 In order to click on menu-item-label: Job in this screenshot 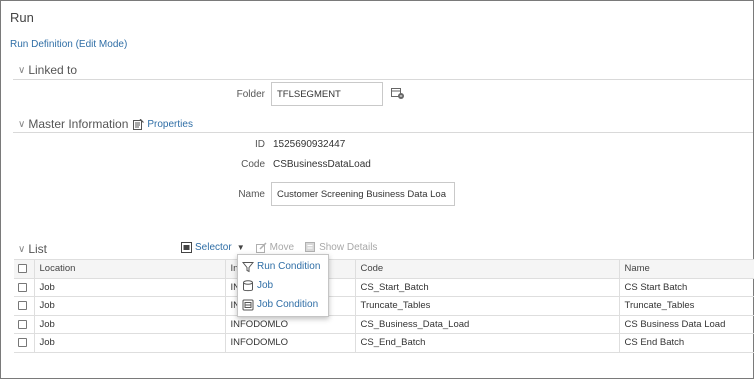, I will do `click(265, 285)`.